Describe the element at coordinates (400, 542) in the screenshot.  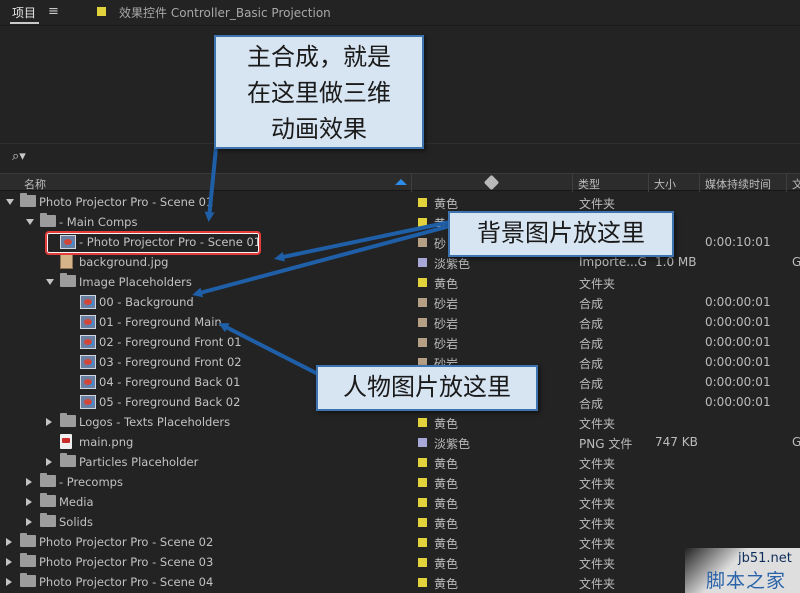
I see `table-row: Photo Projector Pro - Scene 02 黄色 文件夹` at that location.